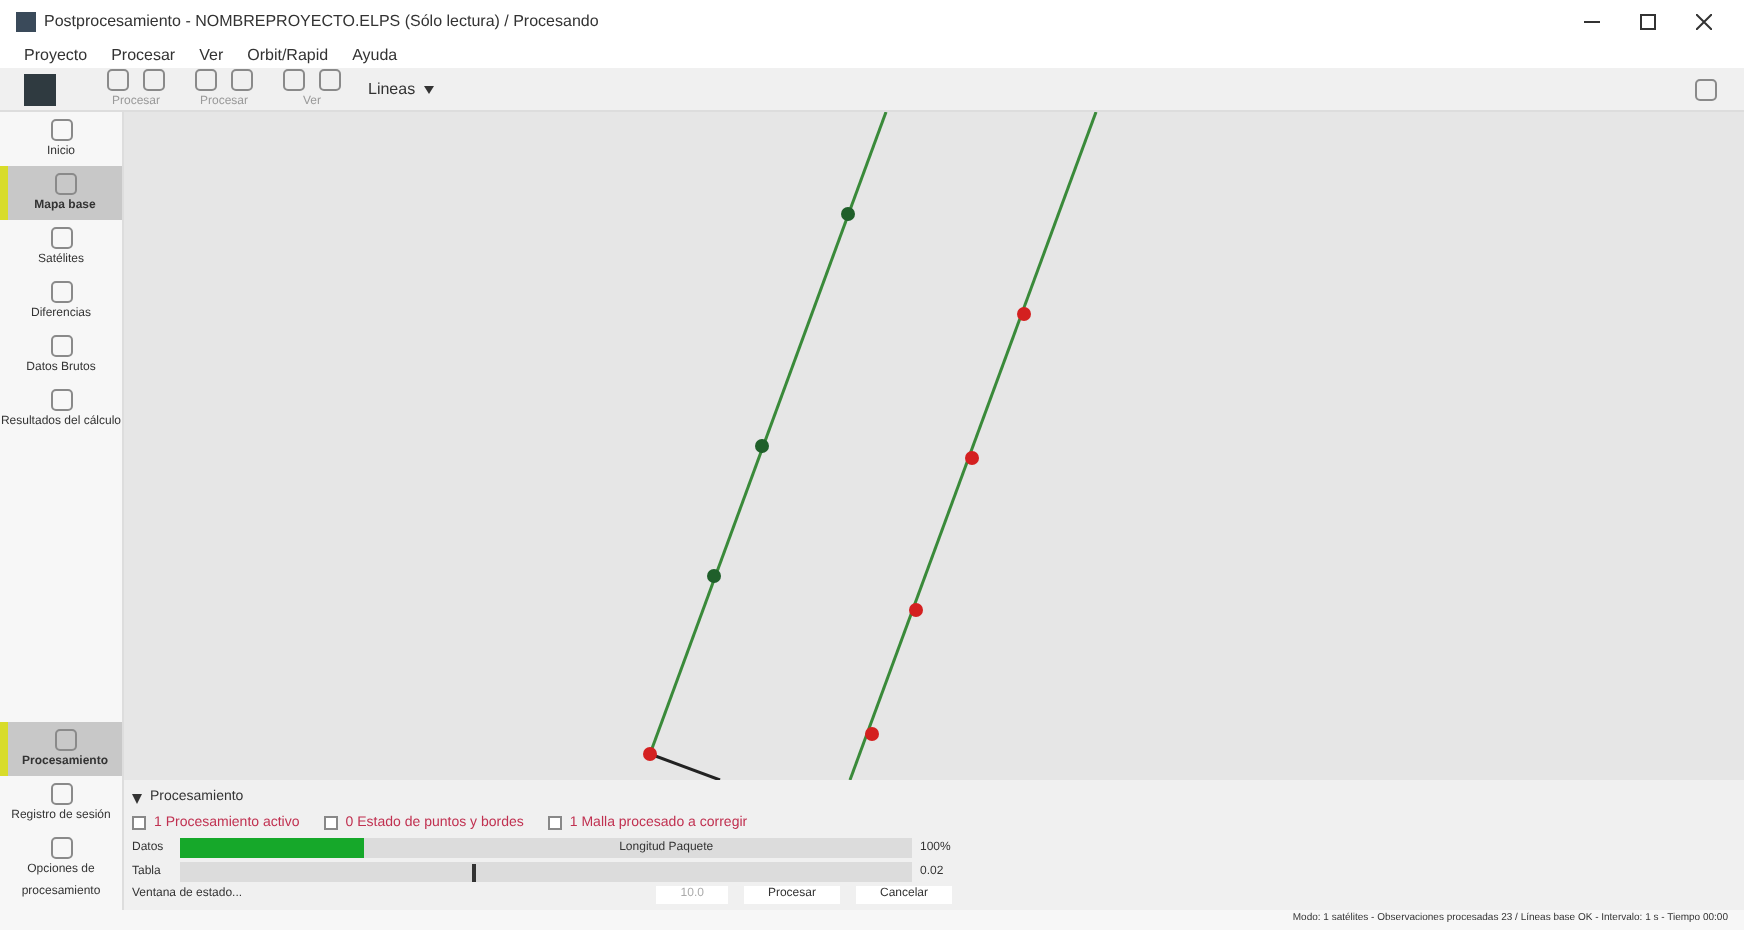  Describe the element at coordinates (26, 22) in the screenshot. I see `app-icon` at that location.